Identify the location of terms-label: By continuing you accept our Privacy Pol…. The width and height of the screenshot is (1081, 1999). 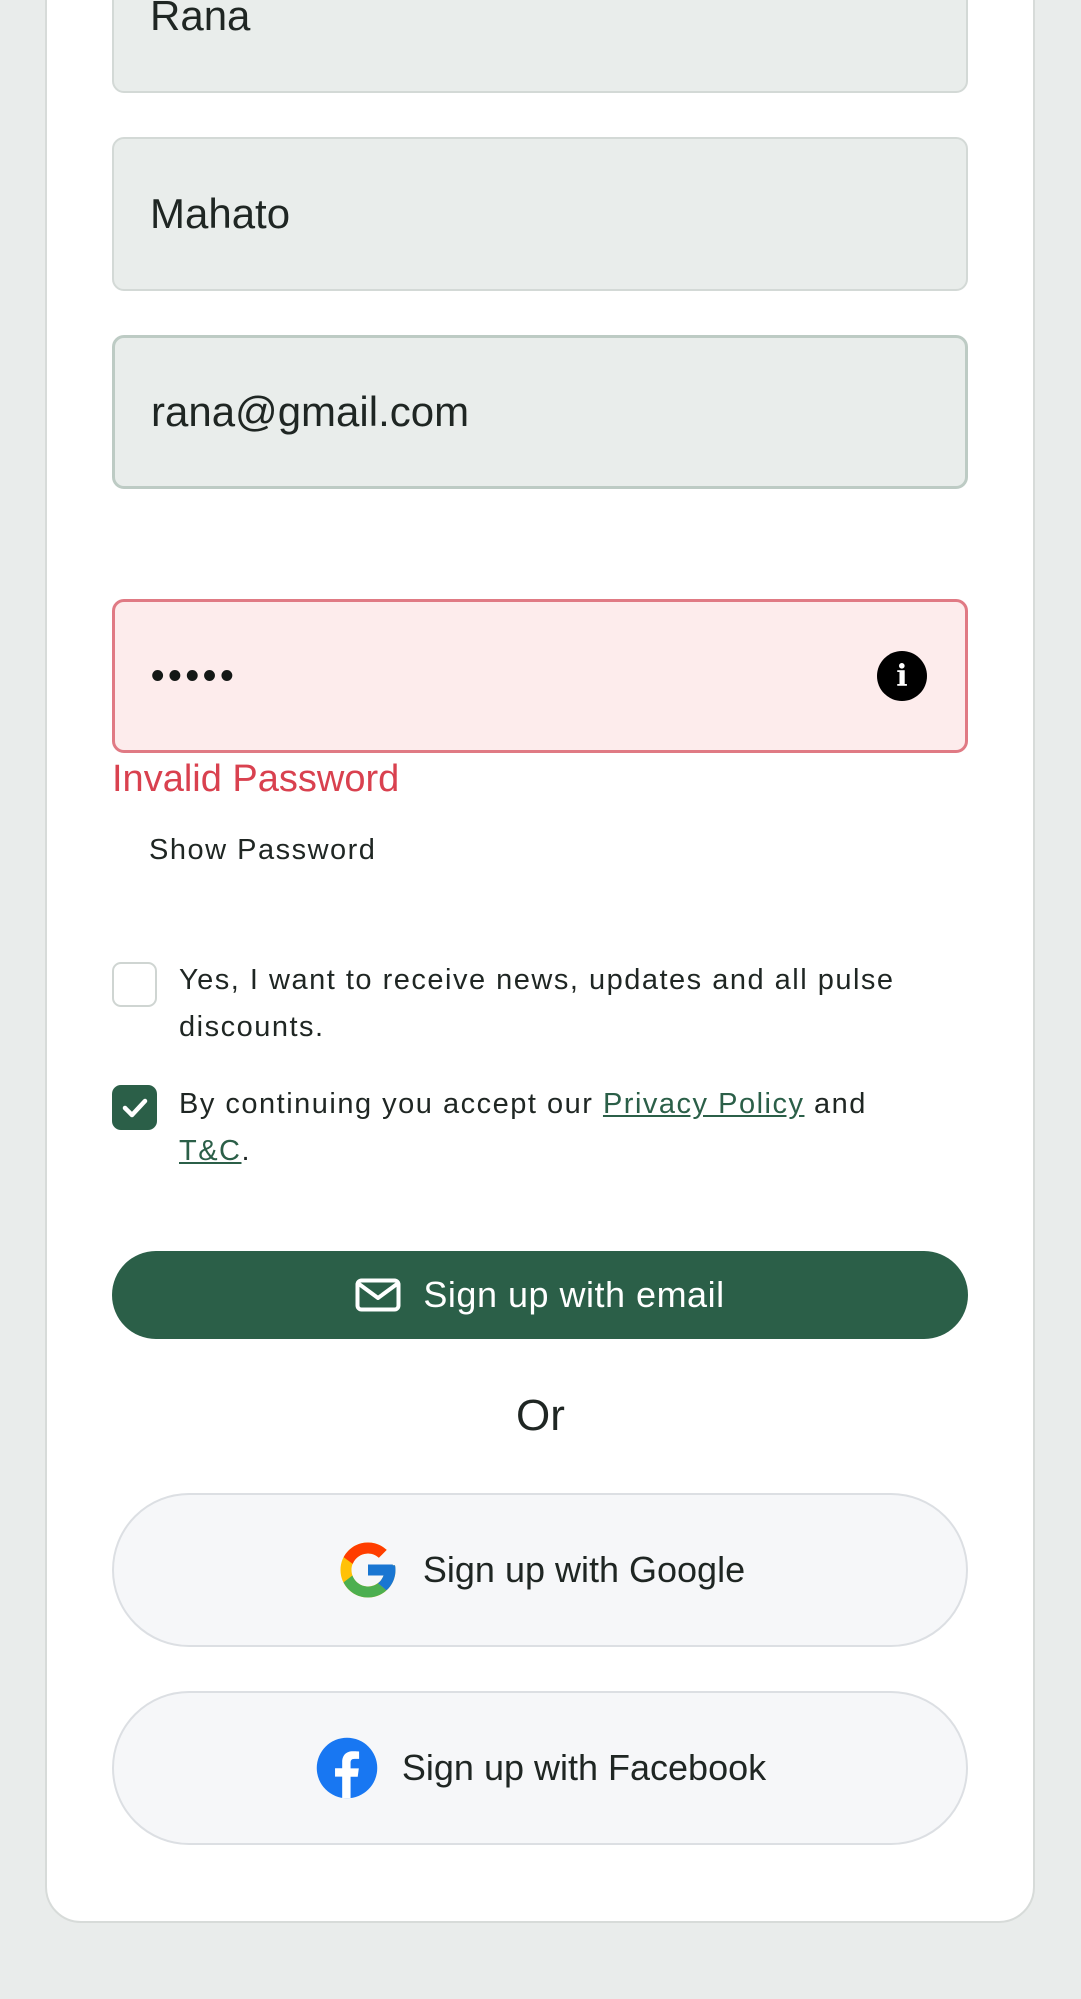
(569, 1128).